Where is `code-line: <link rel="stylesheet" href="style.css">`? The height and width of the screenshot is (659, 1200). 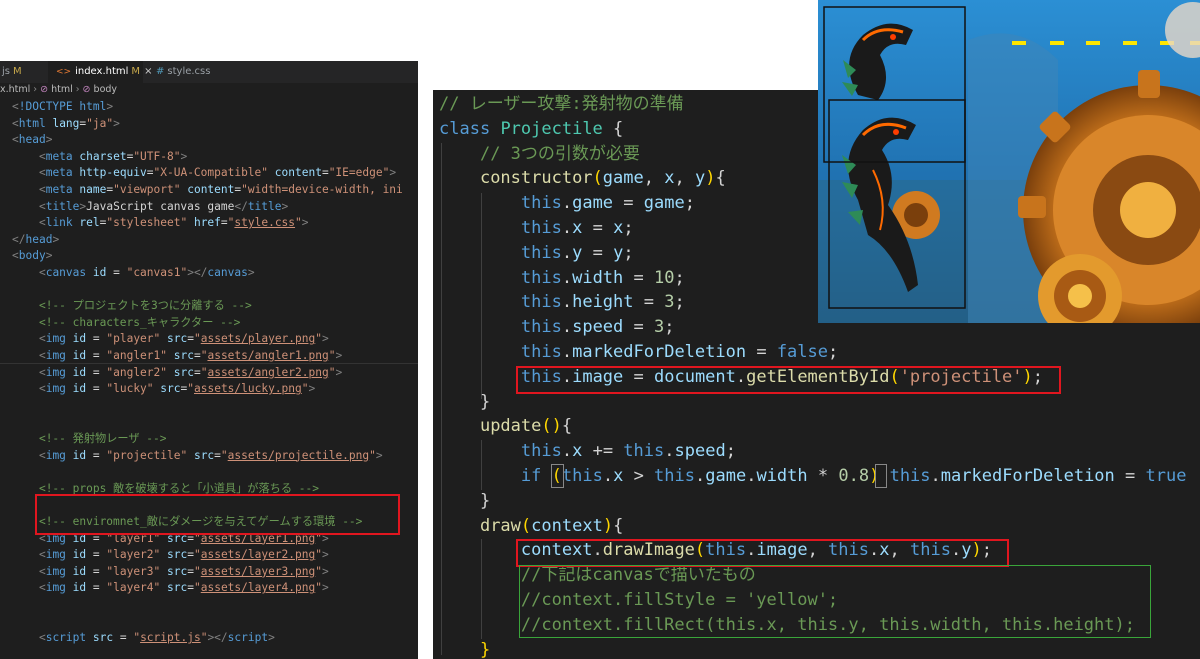 code-line: <link rel="stylesheet" href="style.css"> is located at coordinates (160, 223).